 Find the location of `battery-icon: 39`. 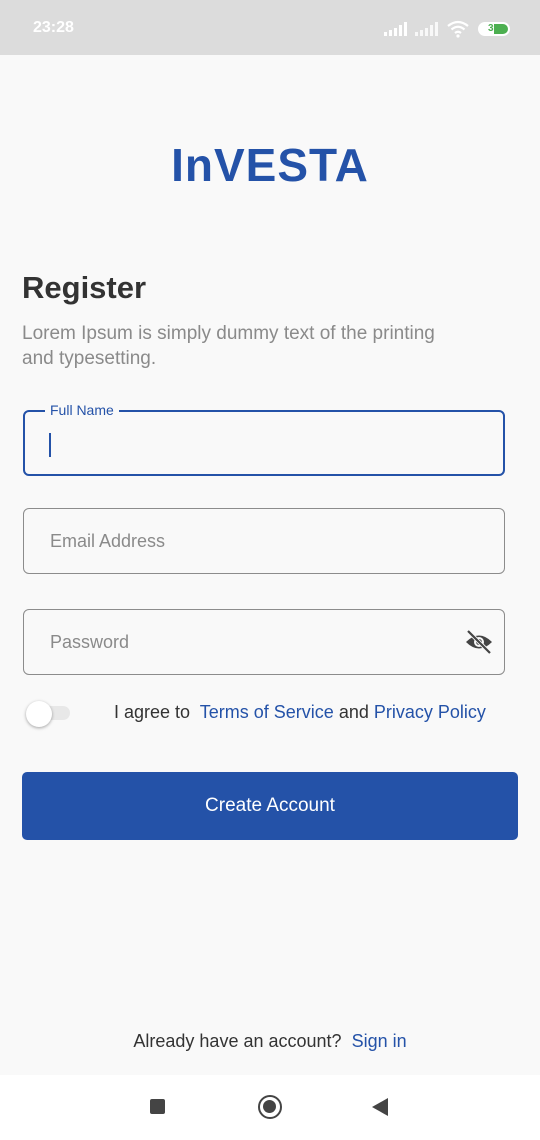

battery-icon: 39 is located at coordinates (494, 29).